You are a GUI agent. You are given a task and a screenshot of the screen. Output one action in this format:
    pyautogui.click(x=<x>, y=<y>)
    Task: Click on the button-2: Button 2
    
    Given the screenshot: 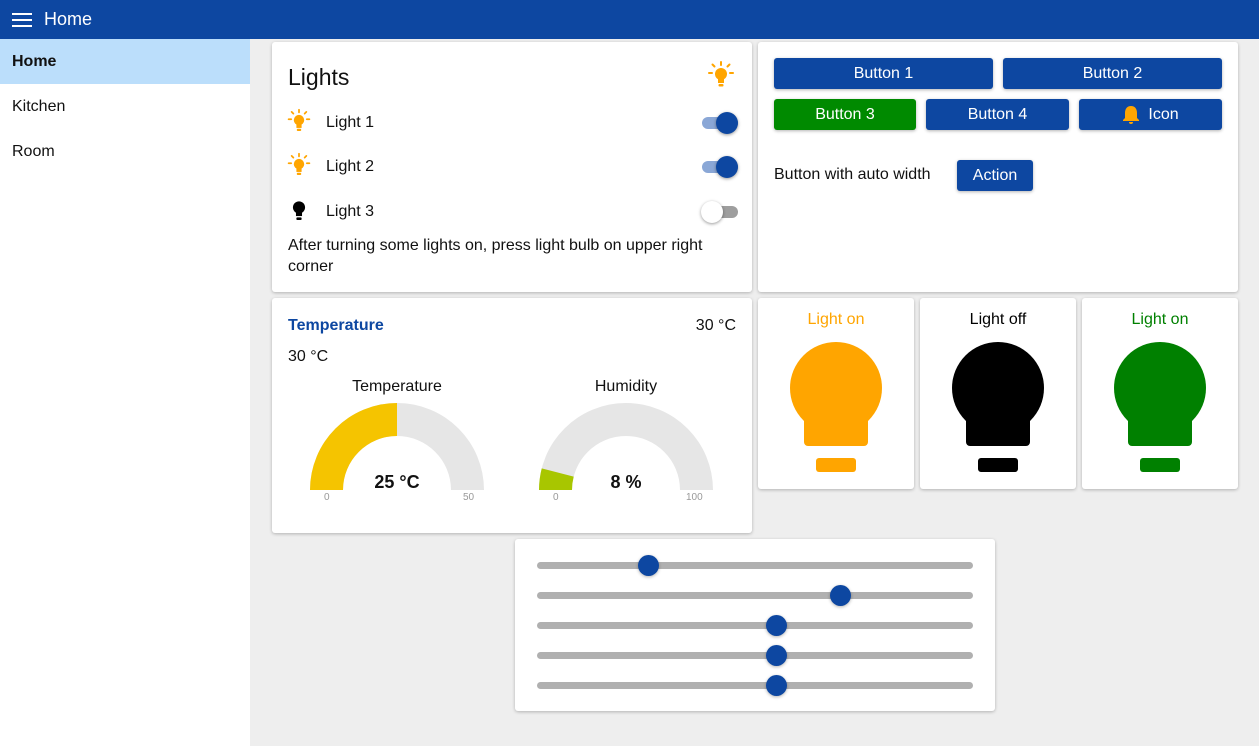 What is the action you would take?
    pyautogui.click(x=1112, y=73)
    